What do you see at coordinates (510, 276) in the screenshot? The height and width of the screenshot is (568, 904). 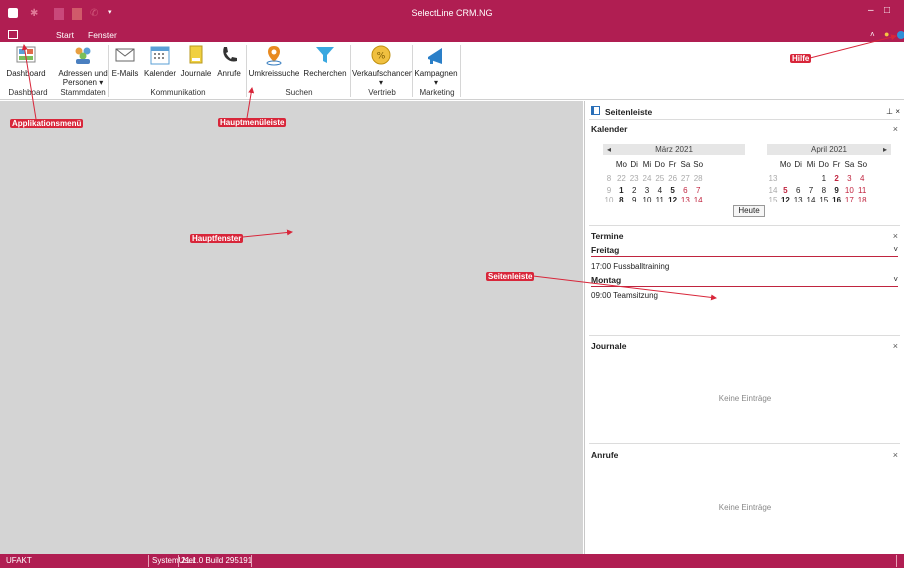 I see `annotation-sidebar: Seitenleiste` at bounding box center [510, 276].